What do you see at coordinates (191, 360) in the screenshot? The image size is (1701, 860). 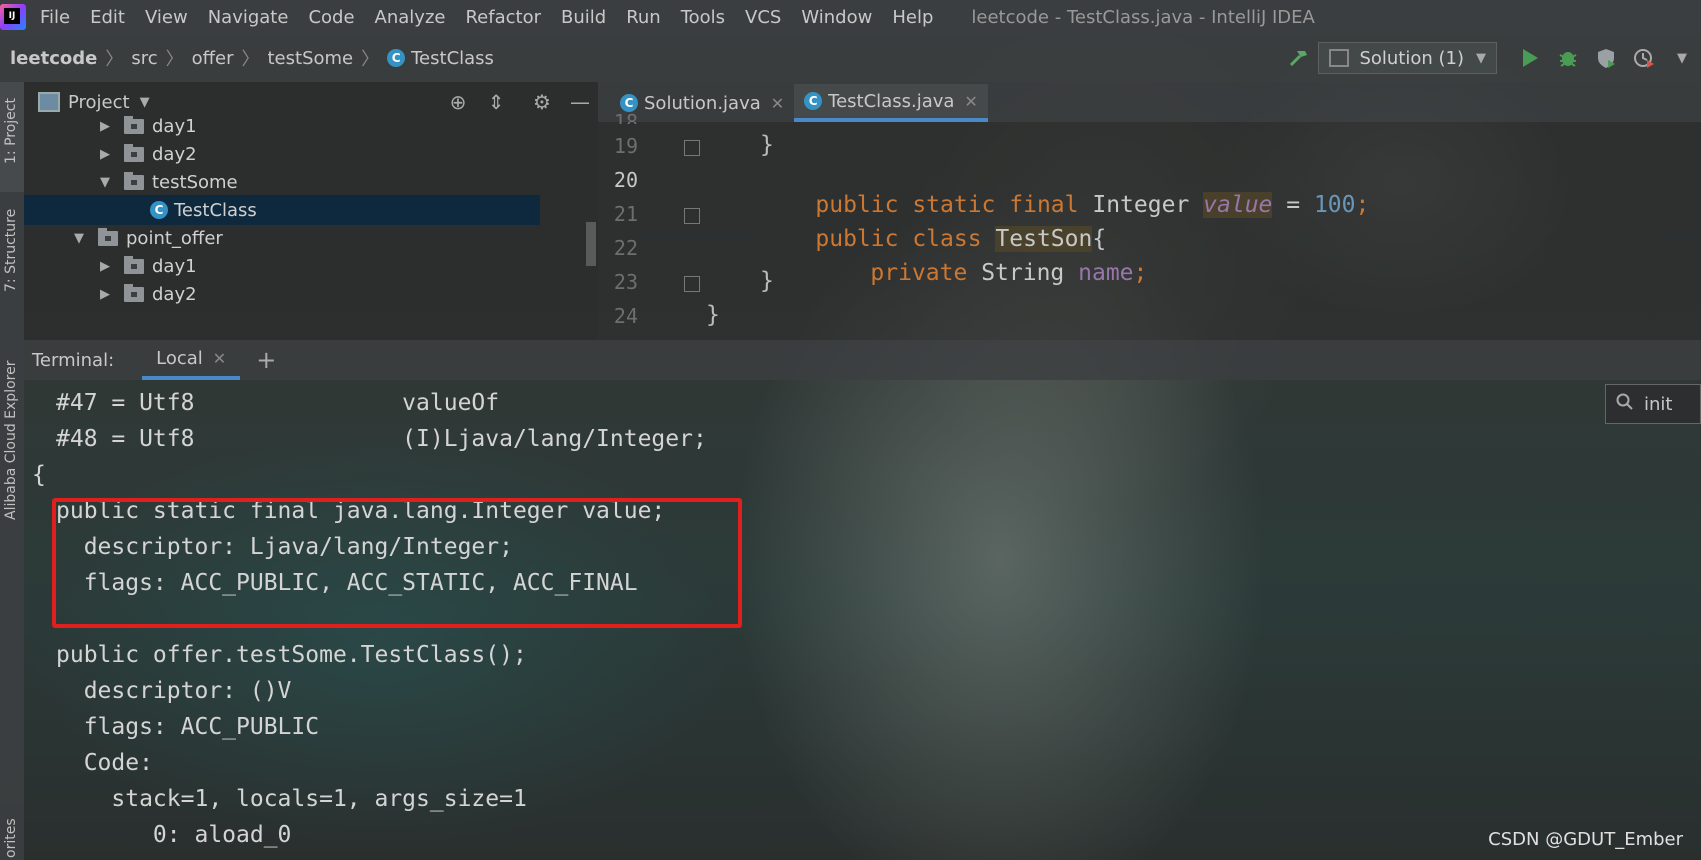 I see `terminal-tab-local: Local ✕` at bounding box center [191, 360].